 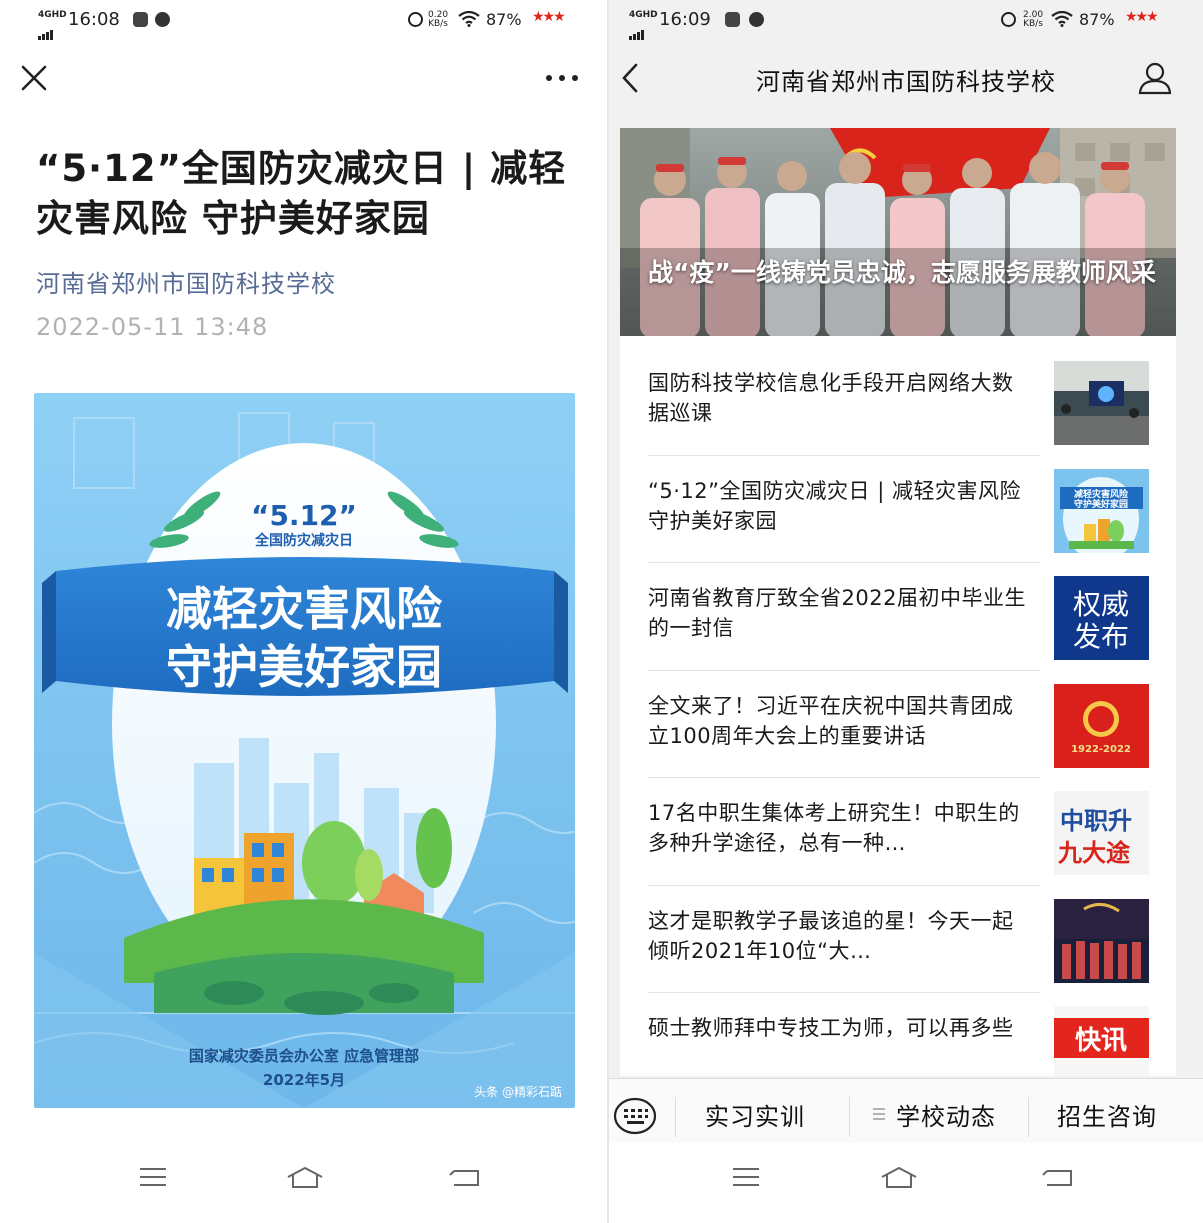 What do you see at coordinates (518, 1091) in the screenshot?
I see `poster-watermark: 头条 @精彩石踮` at bounding box center [518, 1091].